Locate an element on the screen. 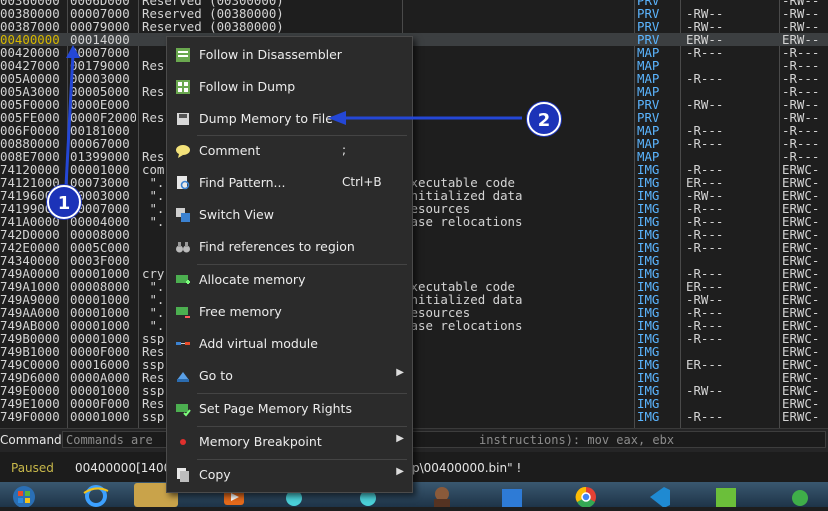 This screenshot has height=511, width=828. menu-item-find-pattern: Find Pattern... Ctrl+B is located at coordinates (289, 183).